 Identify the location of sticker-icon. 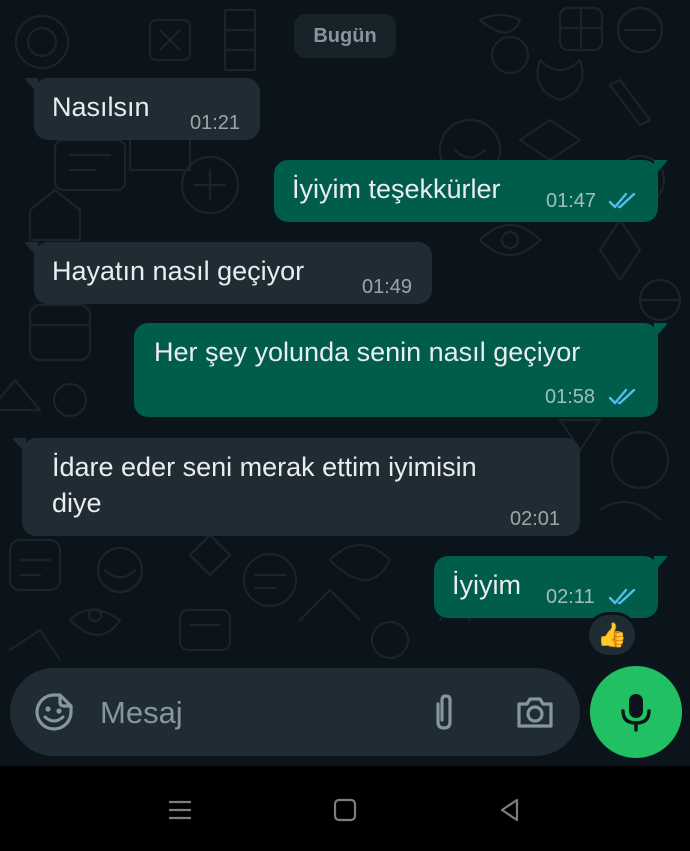
(54, 712).